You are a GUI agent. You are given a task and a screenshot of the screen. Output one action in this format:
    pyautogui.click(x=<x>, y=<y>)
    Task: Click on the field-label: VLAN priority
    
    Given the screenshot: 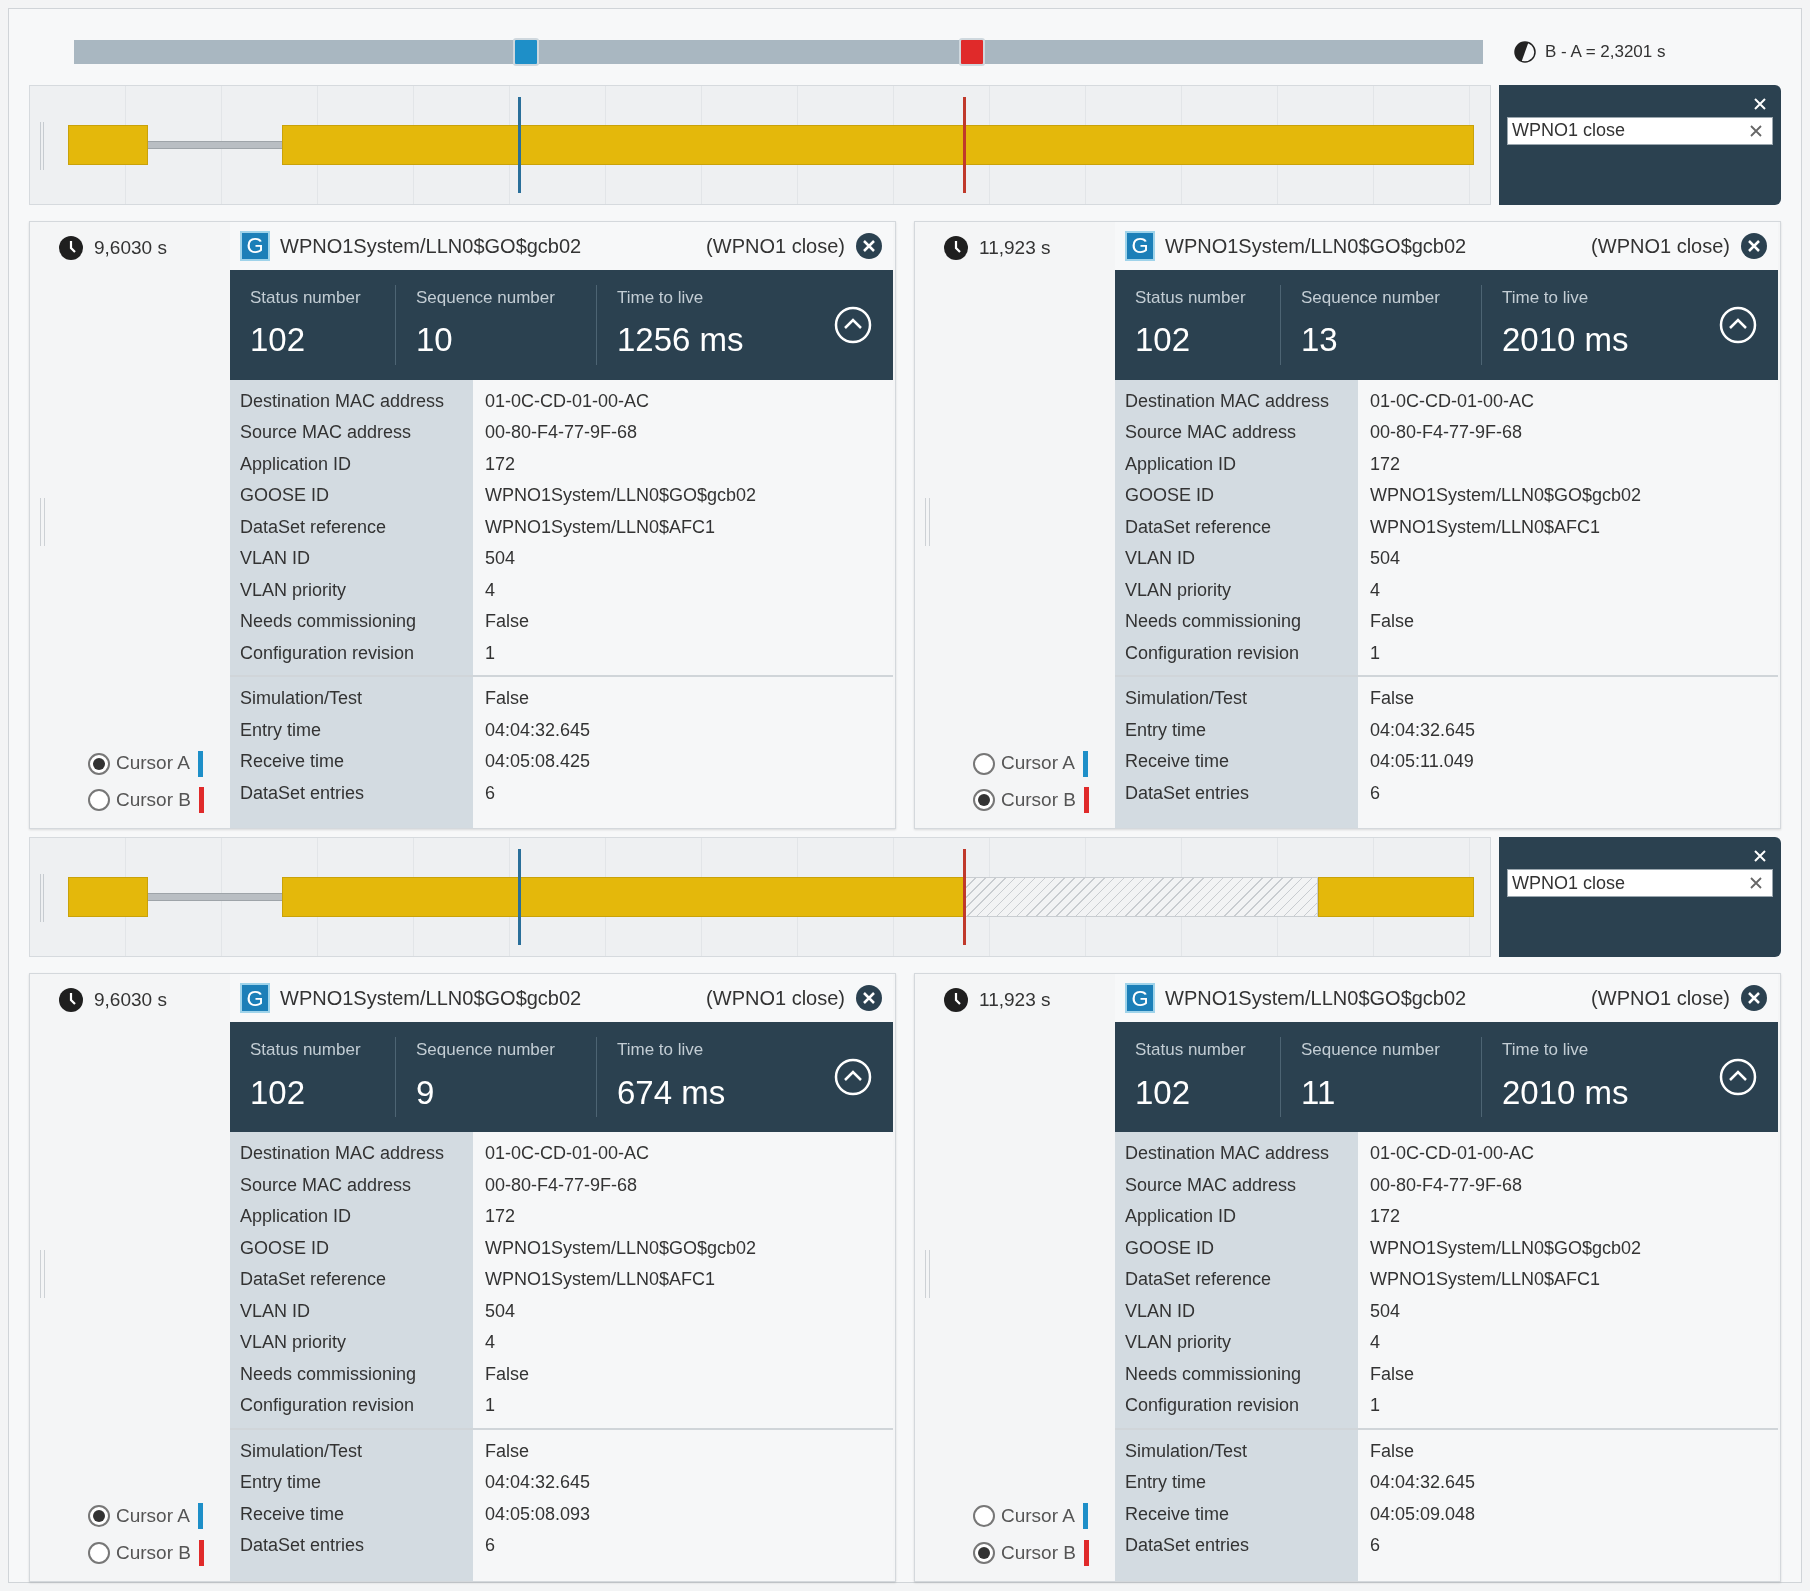 What is the action you would take?
    pyautogui.click(x=1178, y=1343)
    